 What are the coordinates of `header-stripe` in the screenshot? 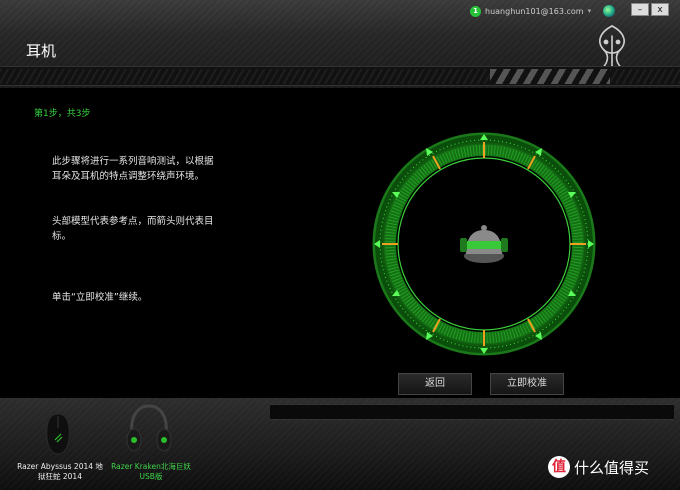 It's located at (340, 76).